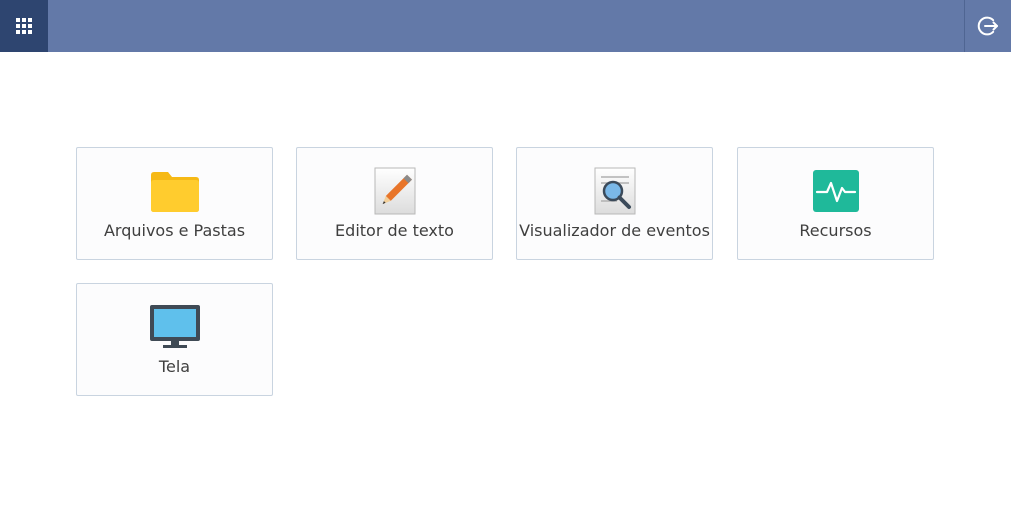 Image resolution: width=1011 pixels, height=514 pixels. What do you see at coordinates (505, 26) in the screenshot?
I see `top-bar` at bounding box center [505, 26].